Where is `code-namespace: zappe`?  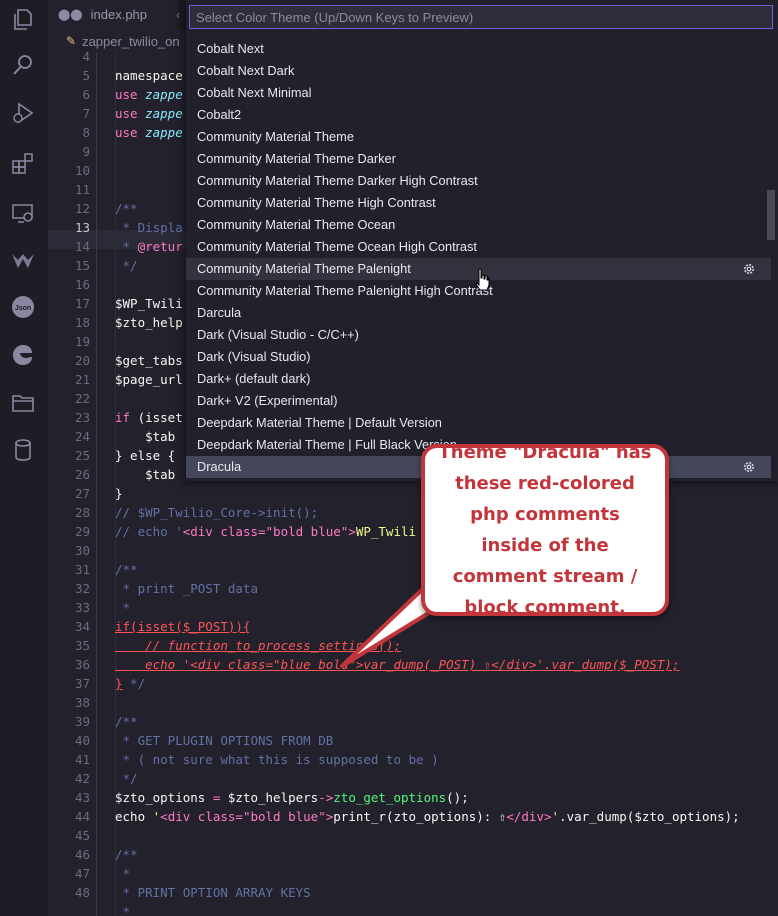 code-namespace: zappe is located at coordinates (164, 132).